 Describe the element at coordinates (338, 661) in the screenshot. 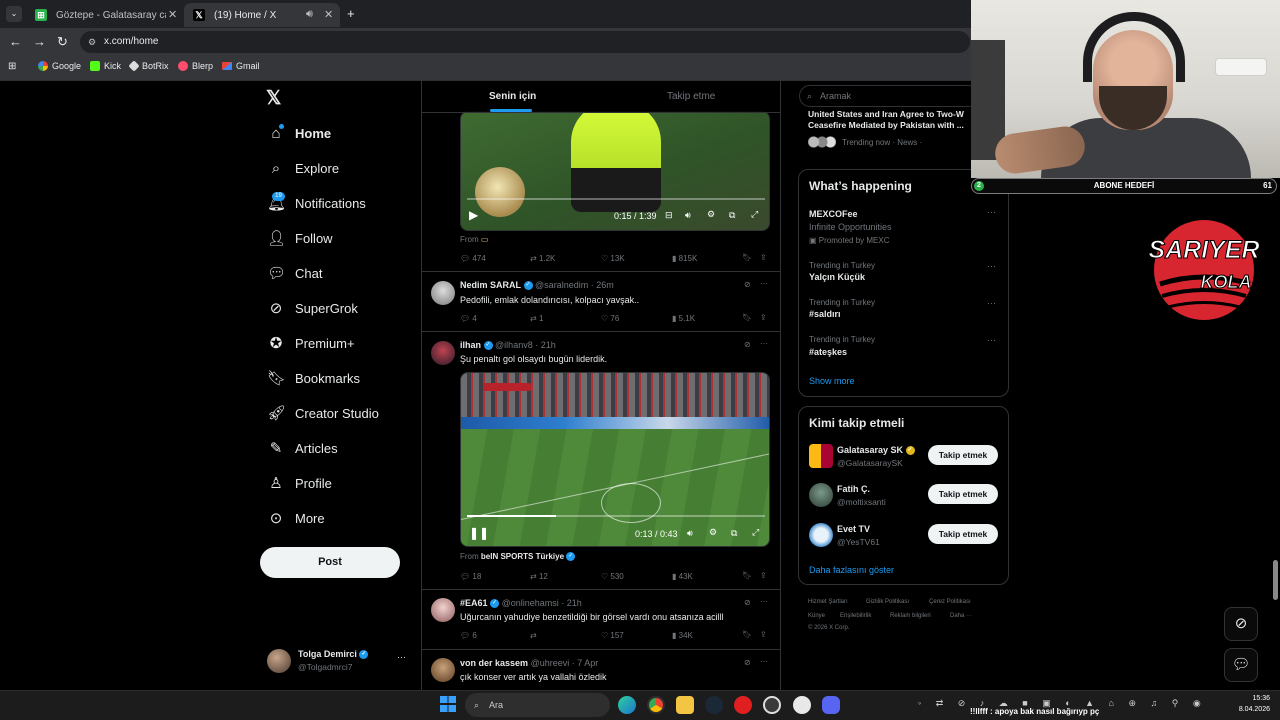

I see `account-switcher: Tolga Demirci ✓ @Tolgadmrci7 ···` at that location.